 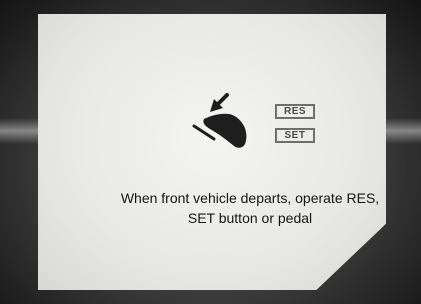 What do you see at coordinates (219, 102) in the screenshot?
I see `down-left-arrow-icon` at bounding box center [219, 102].